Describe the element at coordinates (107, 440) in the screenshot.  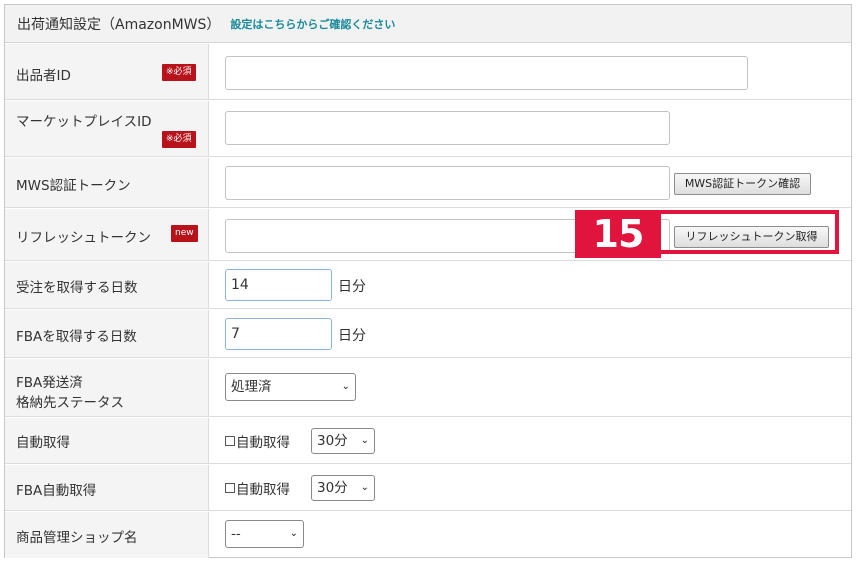
I see `label-cell: 自動取得` at that location.